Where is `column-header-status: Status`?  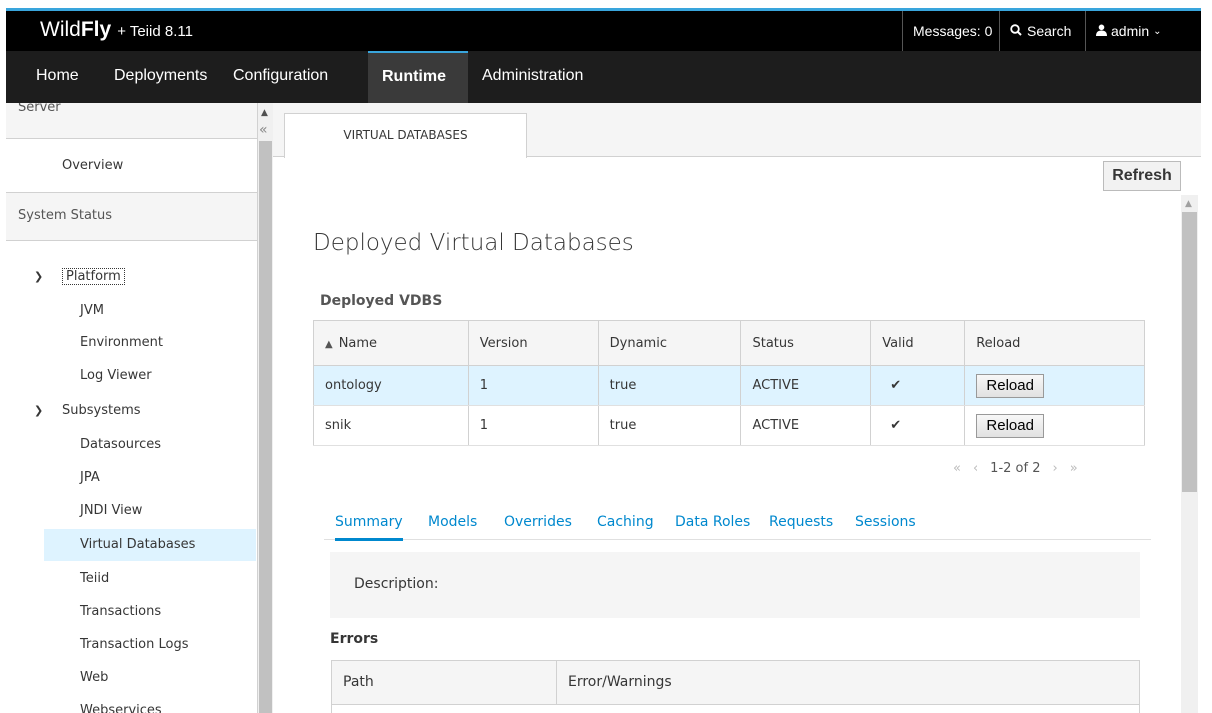 column-header-status: Status is located at coordinates (806, 343).